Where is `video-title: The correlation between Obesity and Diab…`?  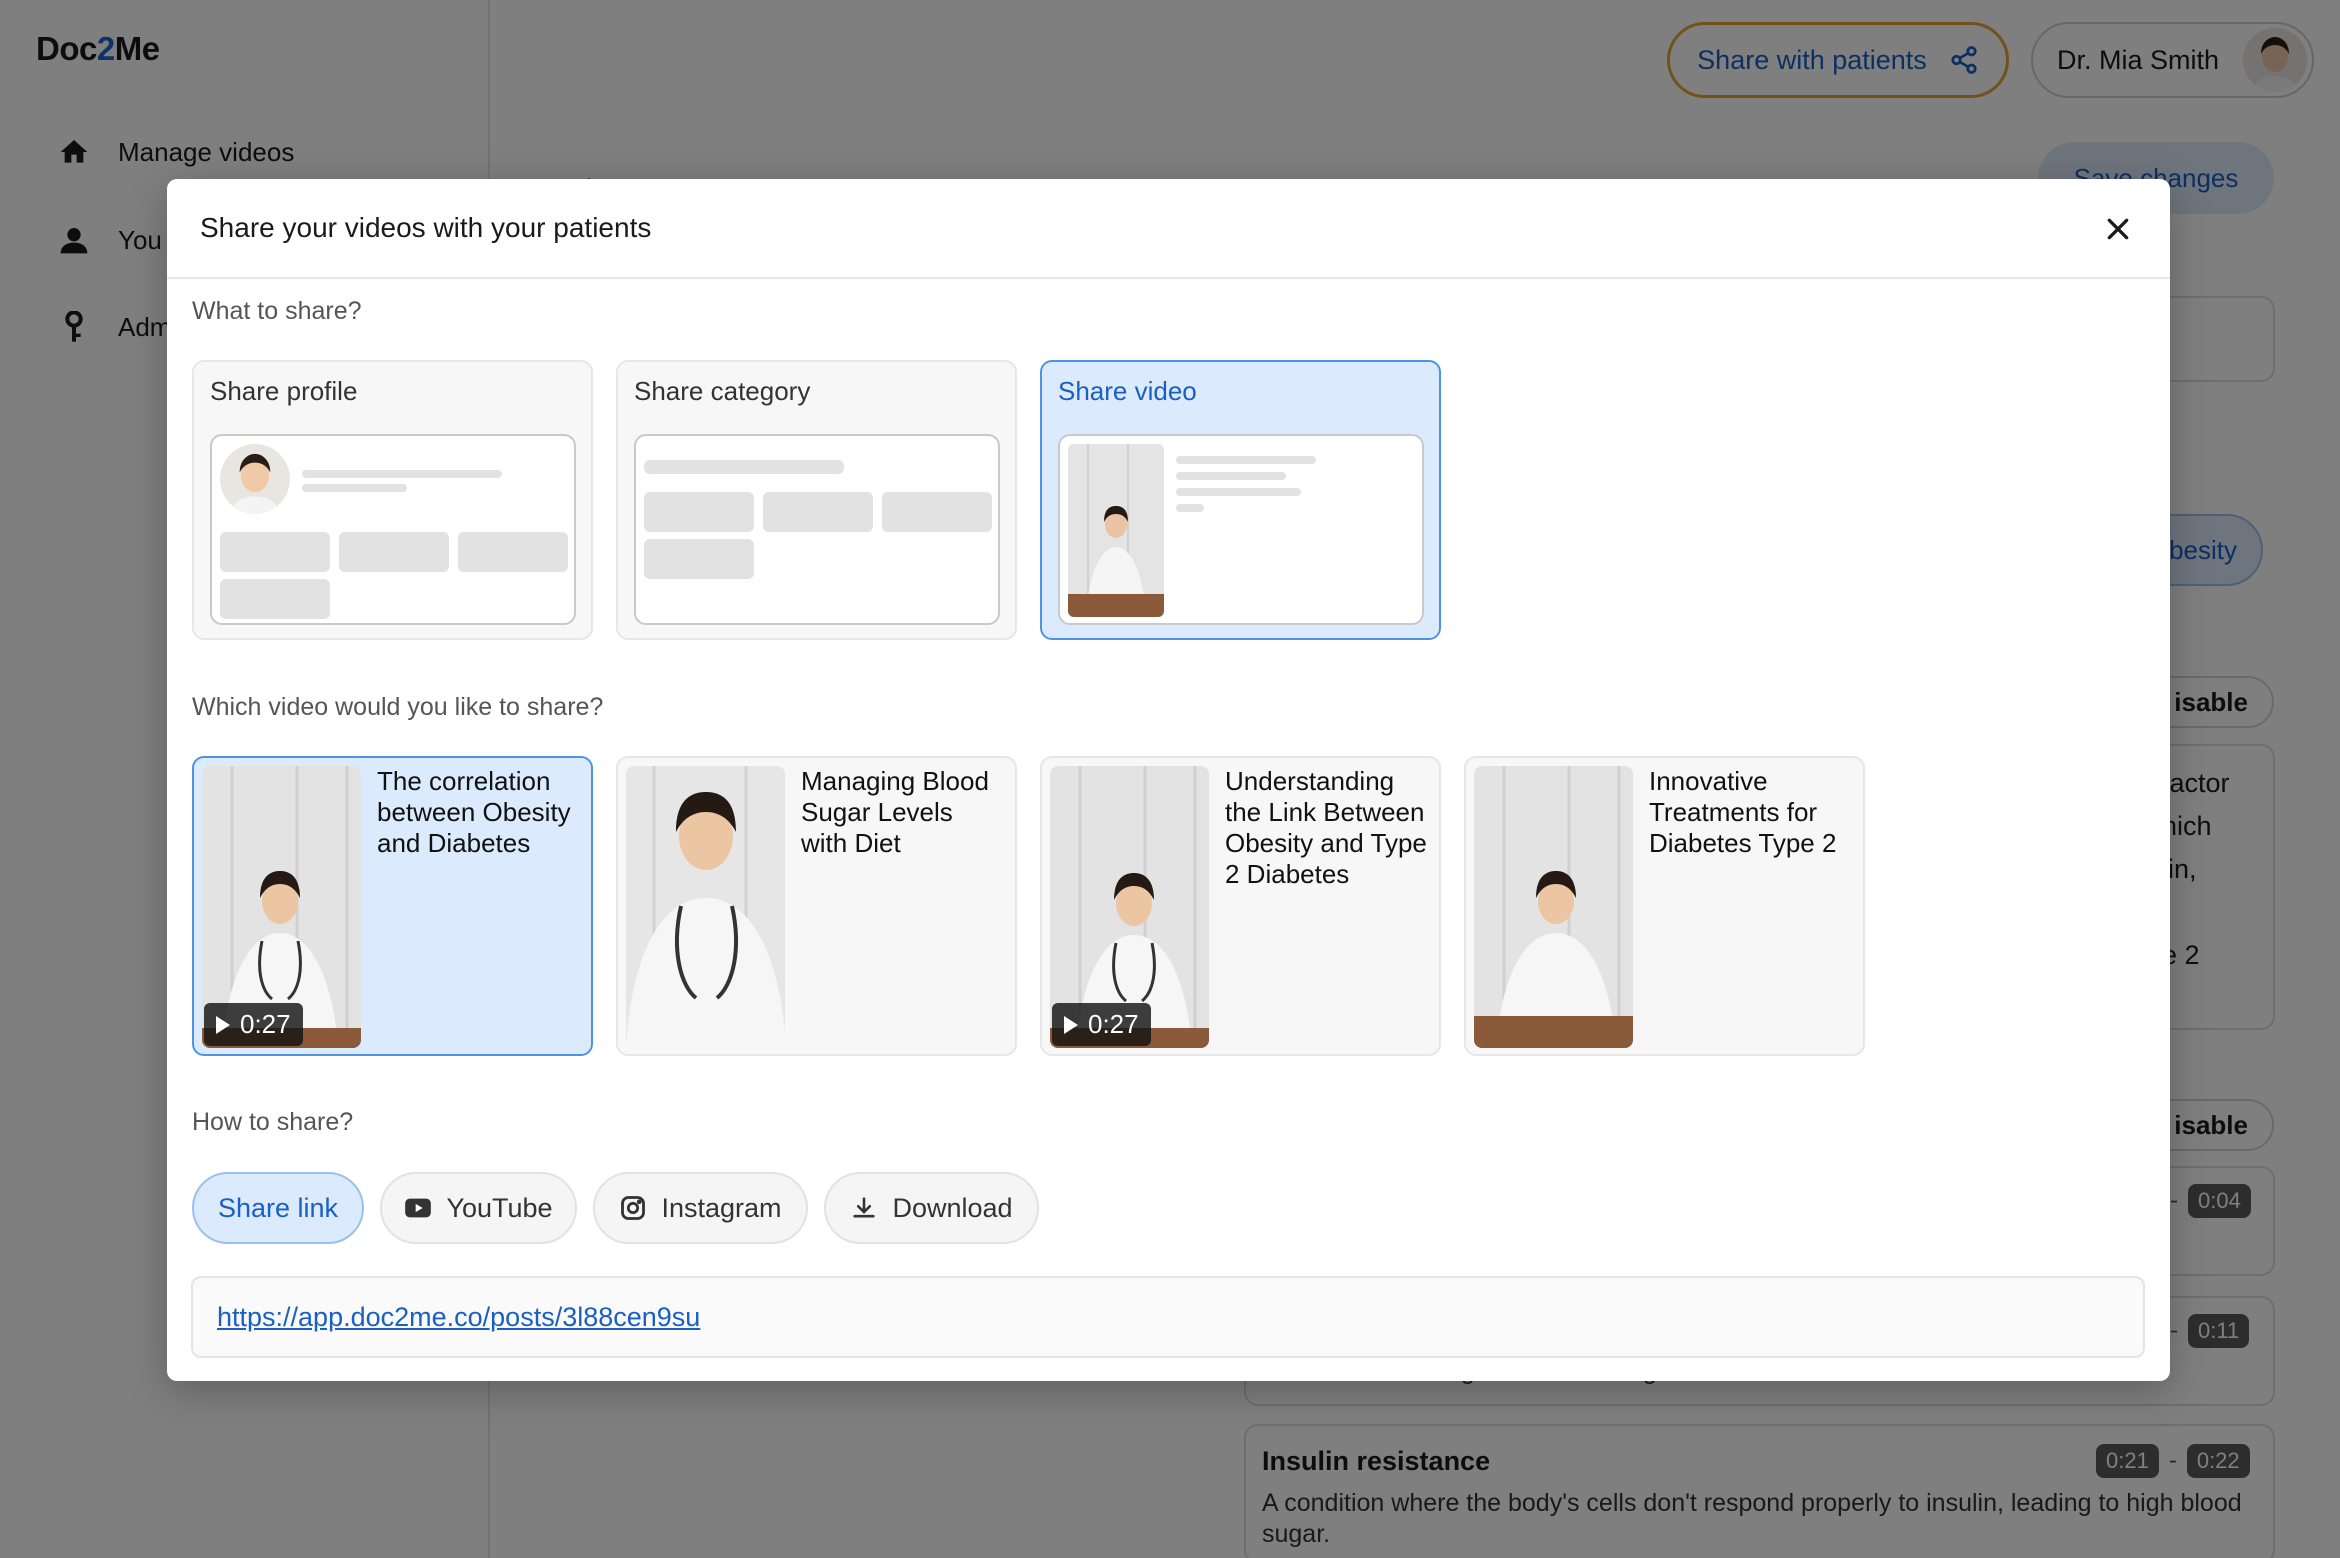
video-title: The correlation between Obesity and Diab… is located at coordinates (474, 812).